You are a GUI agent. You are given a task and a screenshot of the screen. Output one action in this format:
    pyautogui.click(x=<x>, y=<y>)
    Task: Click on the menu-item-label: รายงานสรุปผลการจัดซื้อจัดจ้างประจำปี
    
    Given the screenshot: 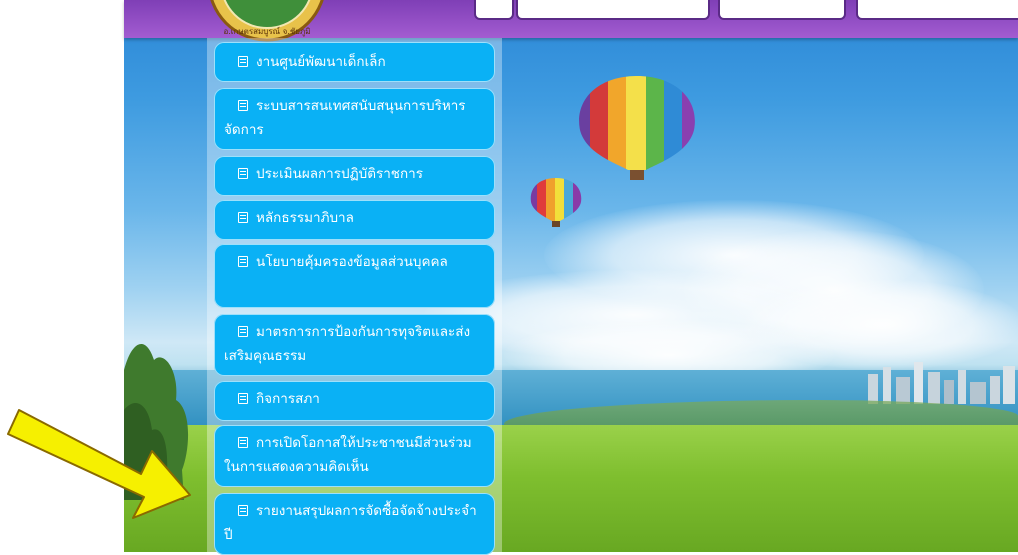 What is the action you would take?
    pyautogui.click(x=350, y=523)
    